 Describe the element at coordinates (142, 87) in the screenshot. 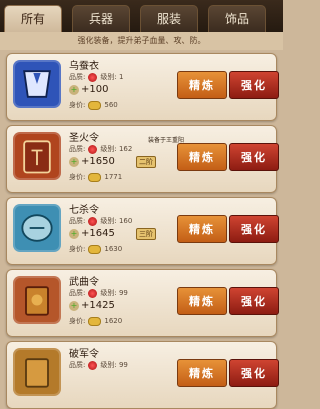

I see `list-item: 乌蚕衣 品质: 级别: 1 + +100 身价: 560 精炼 强化` at that location.